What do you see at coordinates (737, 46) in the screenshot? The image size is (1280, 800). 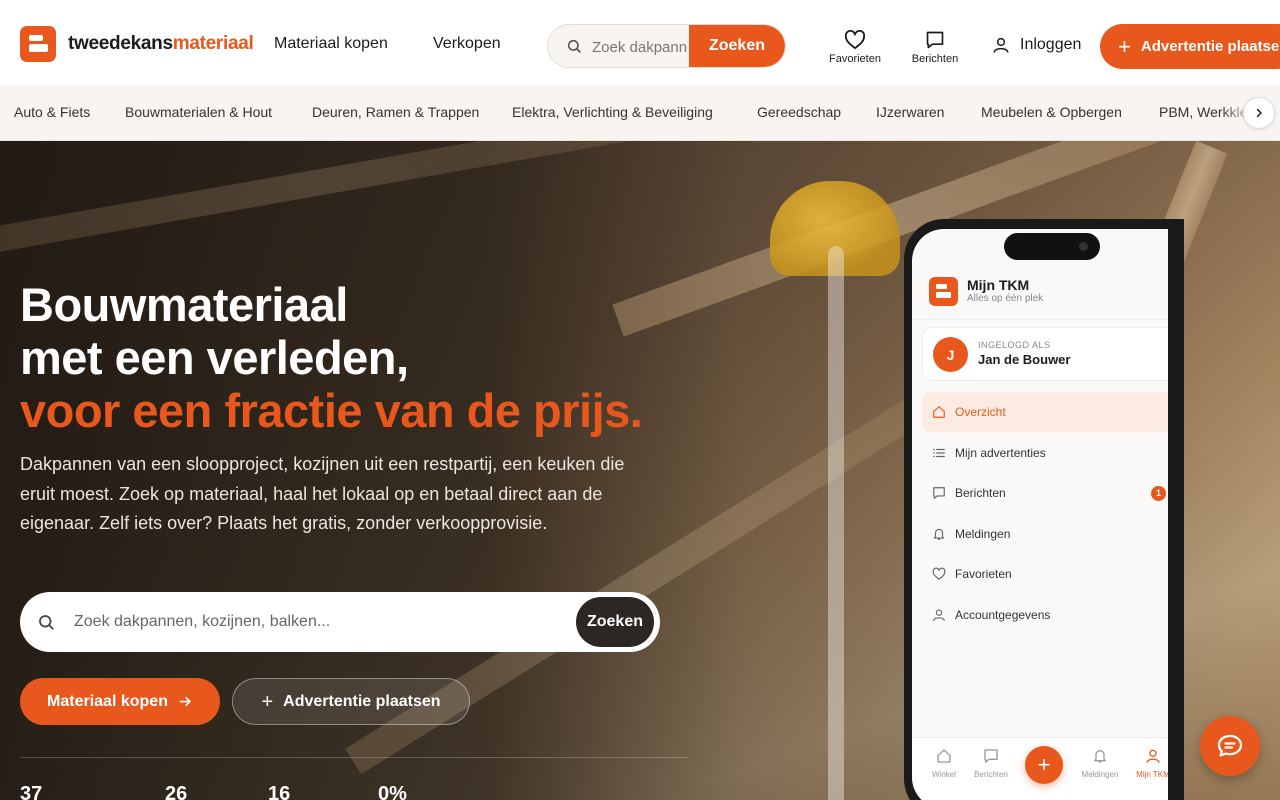 I see `header-search-button: Zoeken` at bounding box center [737, 46].